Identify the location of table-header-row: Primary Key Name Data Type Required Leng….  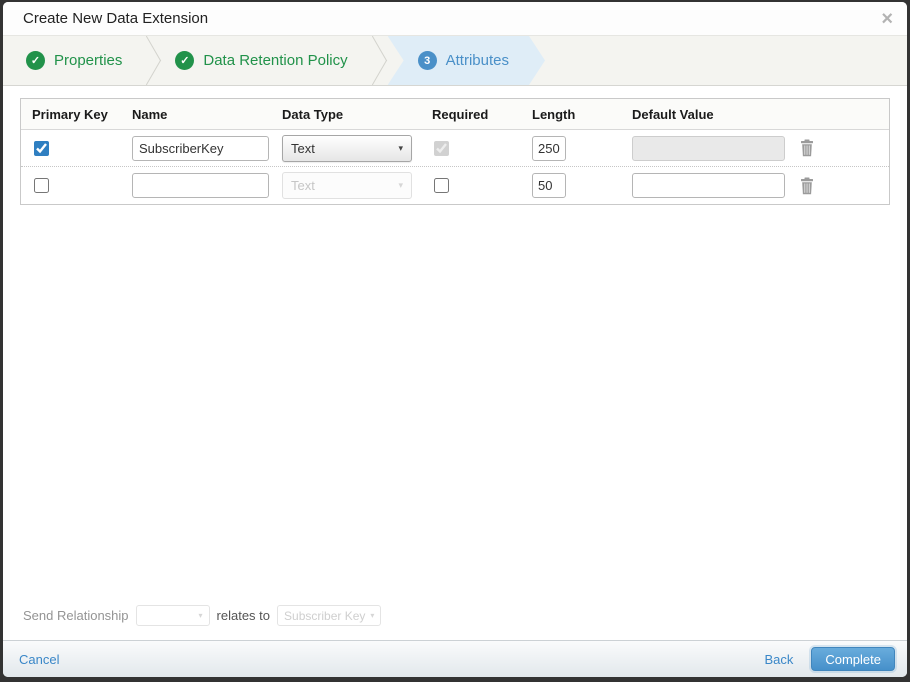
(455, 114).